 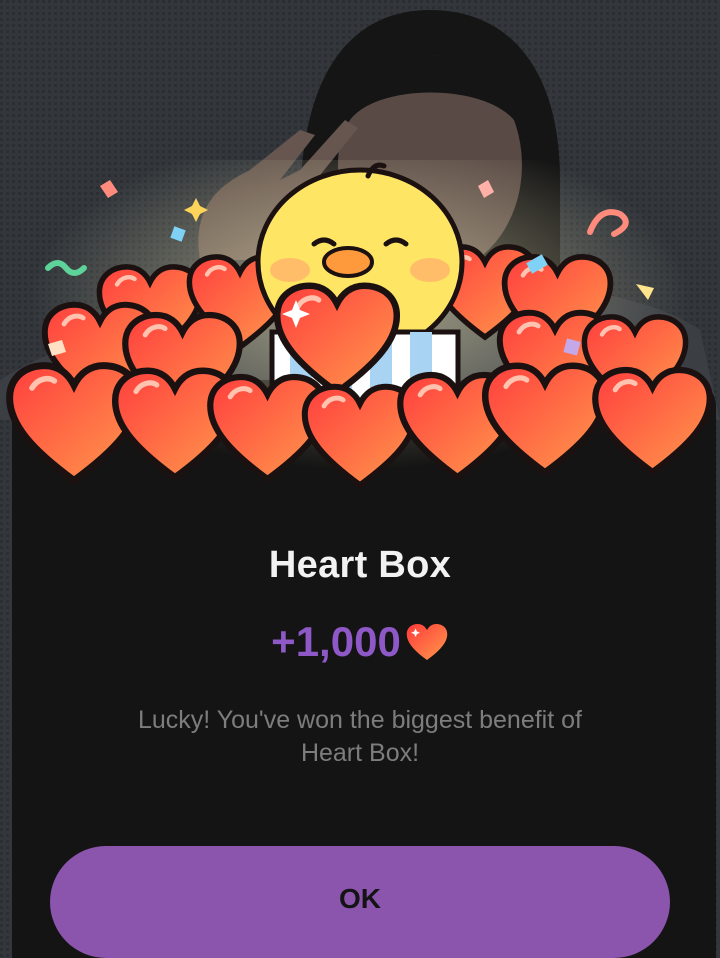 What do you see at coordinates (360, 565) in the screenshot?
I see `dialog-title: Heart Box` at bounding box center [360, 565].